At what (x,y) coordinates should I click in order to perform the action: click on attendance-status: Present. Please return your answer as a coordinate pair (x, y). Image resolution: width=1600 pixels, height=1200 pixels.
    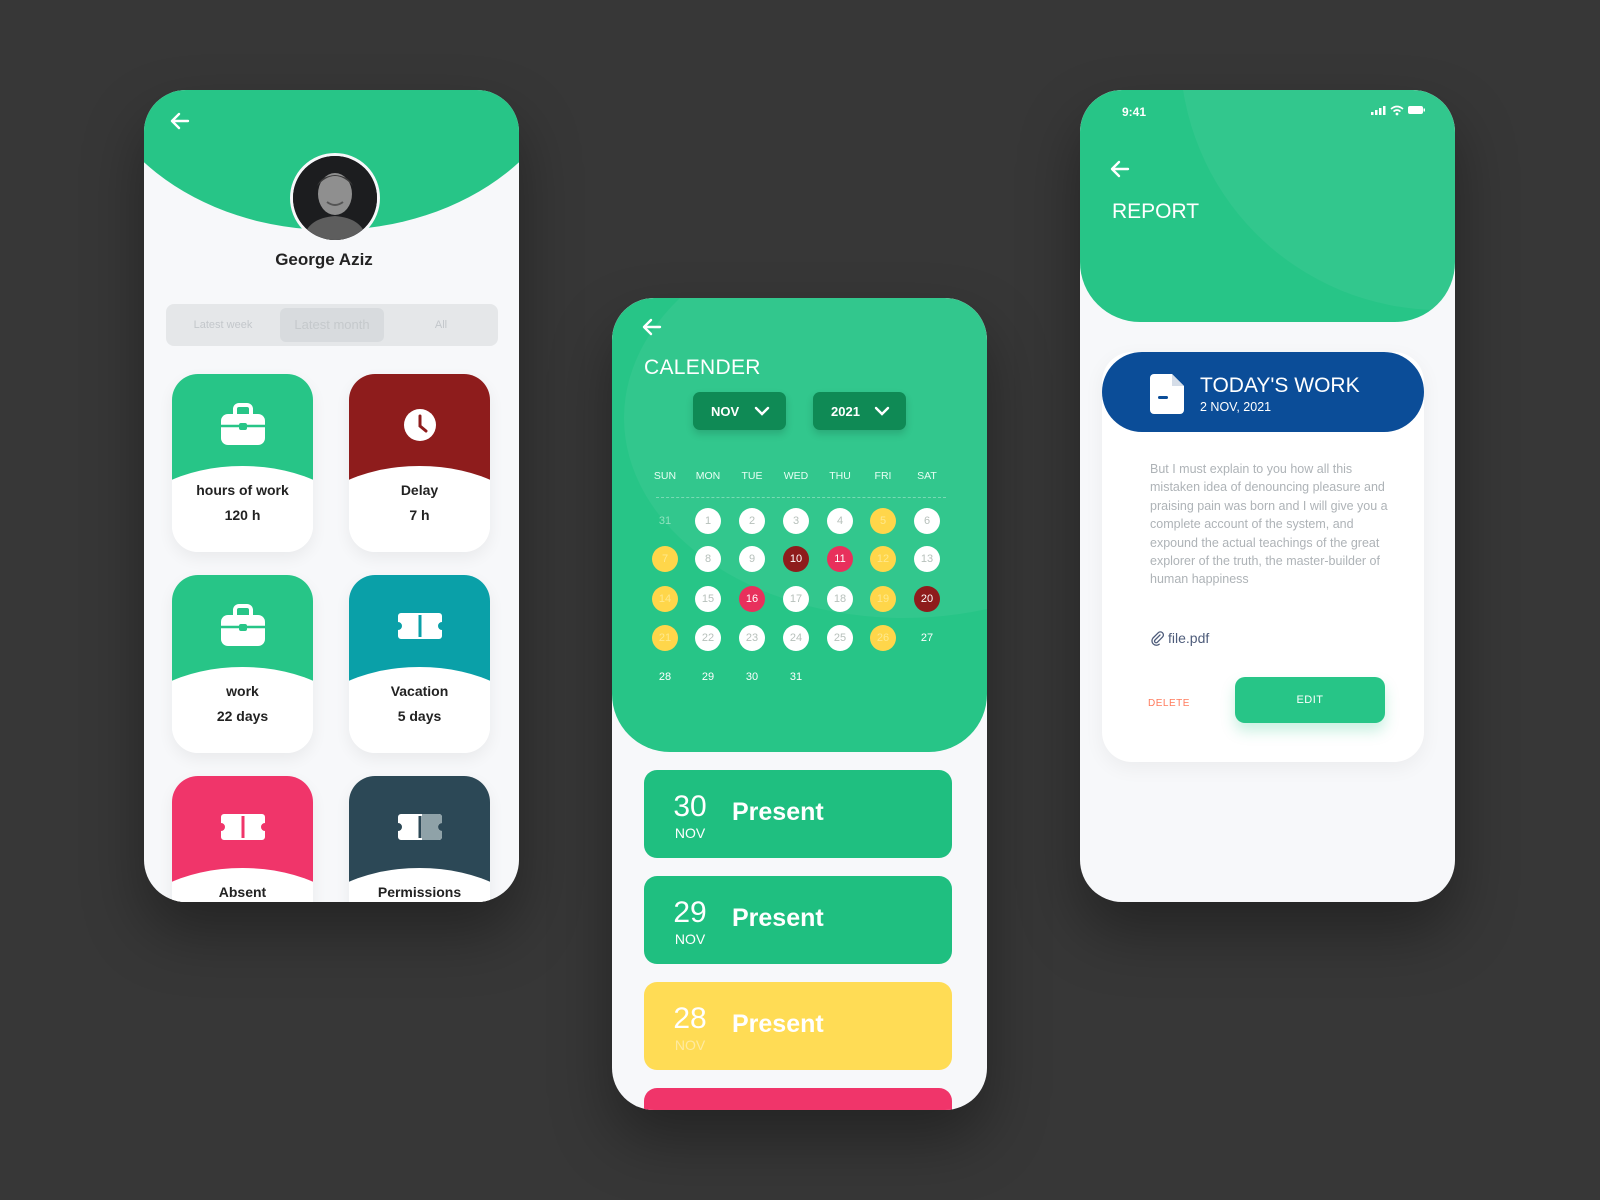
    Looking at the image, I should click on (778, 812).